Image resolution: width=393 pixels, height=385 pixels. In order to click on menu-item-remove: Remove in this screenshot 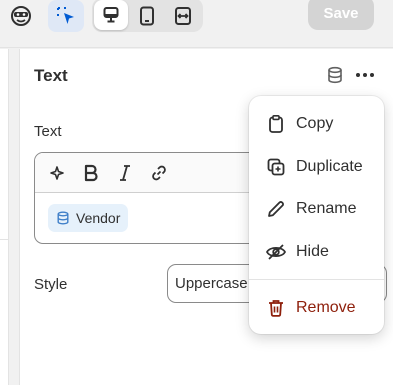, I will do `click(316, 308)`.